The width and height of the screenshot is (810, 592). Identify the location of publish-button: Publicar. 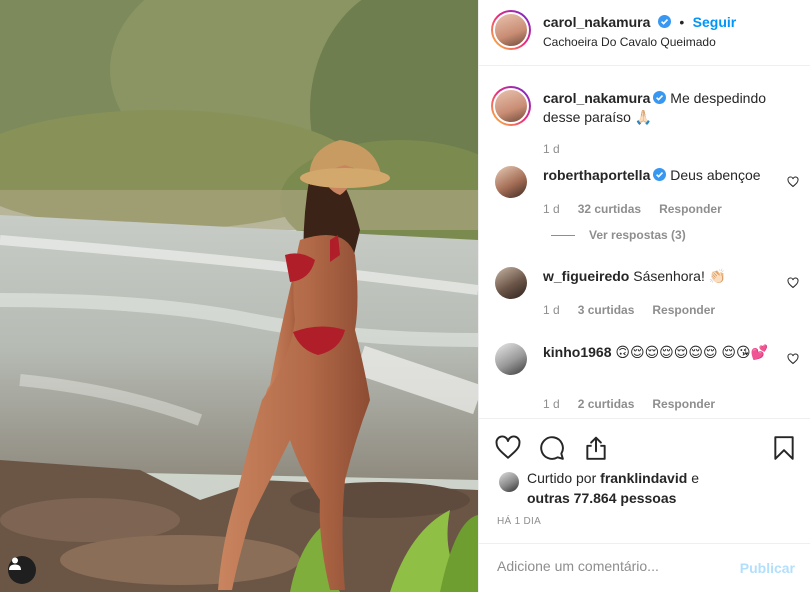
(767, 568).